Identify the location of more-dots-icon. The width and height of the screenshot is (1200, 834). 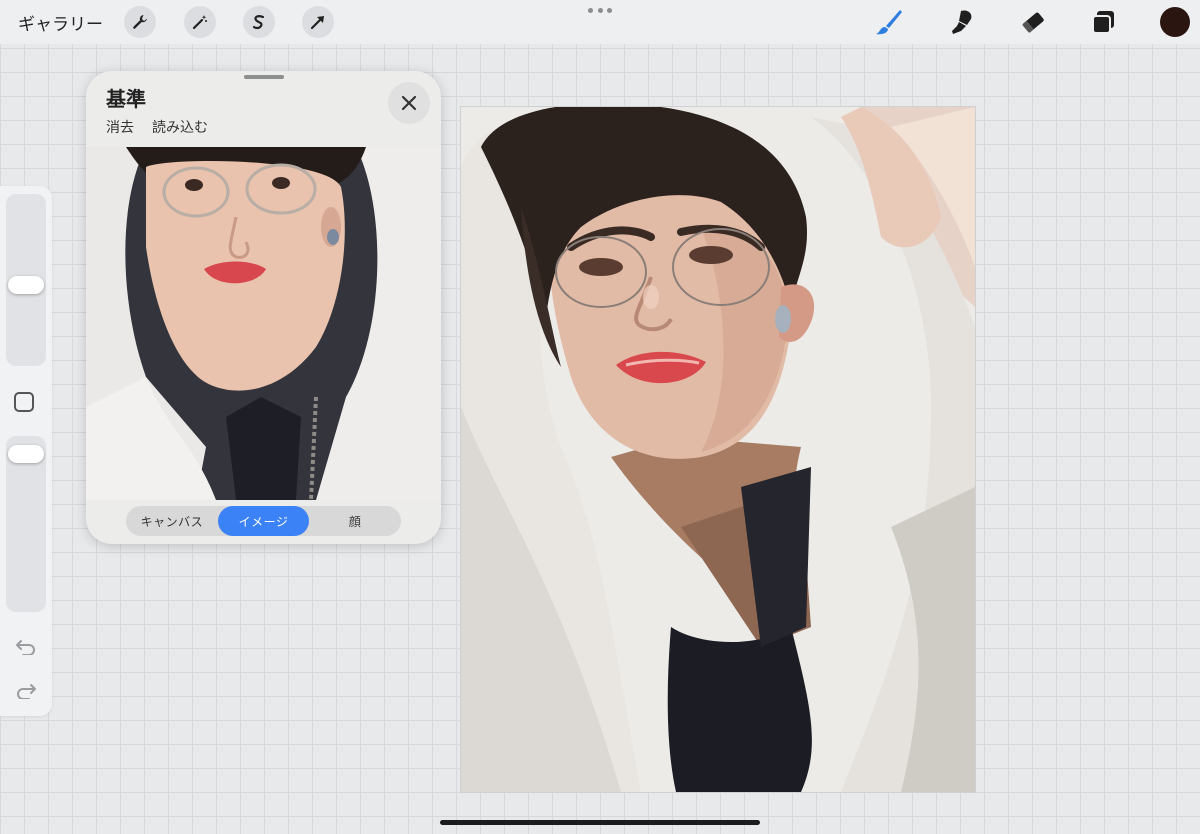
(600, 10).